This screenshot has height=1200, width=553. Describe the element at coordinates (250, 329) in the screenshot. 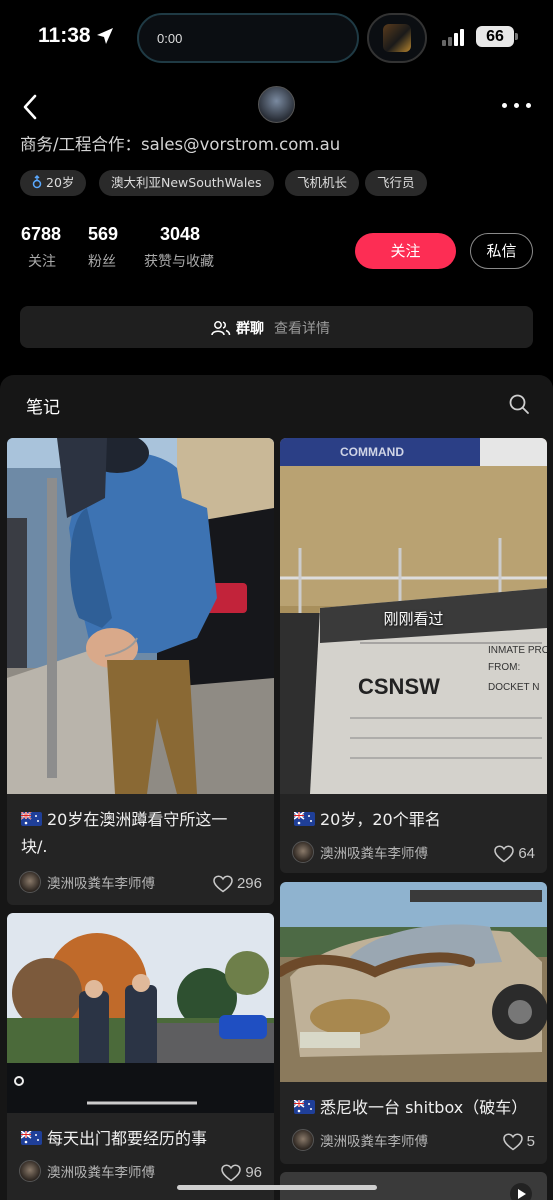

I see `group-chat-label: 群聊` at that location.